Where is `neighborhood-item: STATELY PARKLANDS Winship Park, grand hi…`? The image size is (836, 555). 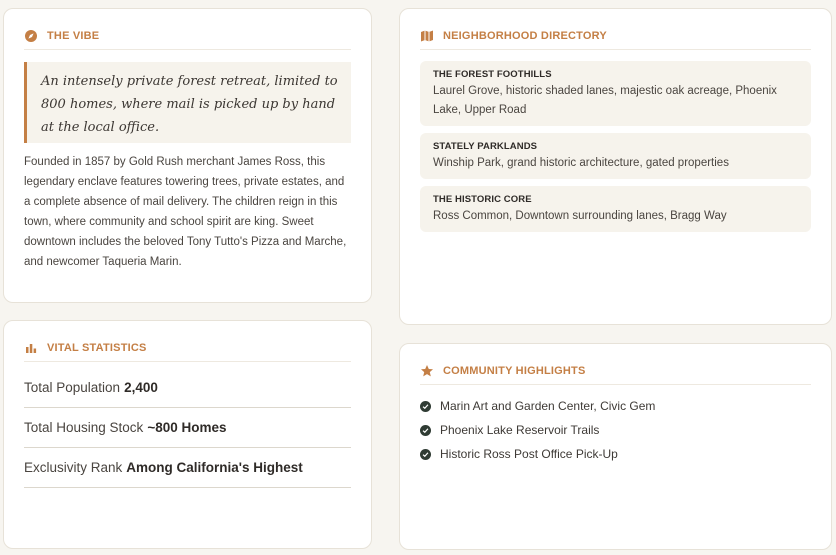 neighborhood-item: STATELY PARKLANDS Winship Park, grand hi… is located at coordinates (615, 156).